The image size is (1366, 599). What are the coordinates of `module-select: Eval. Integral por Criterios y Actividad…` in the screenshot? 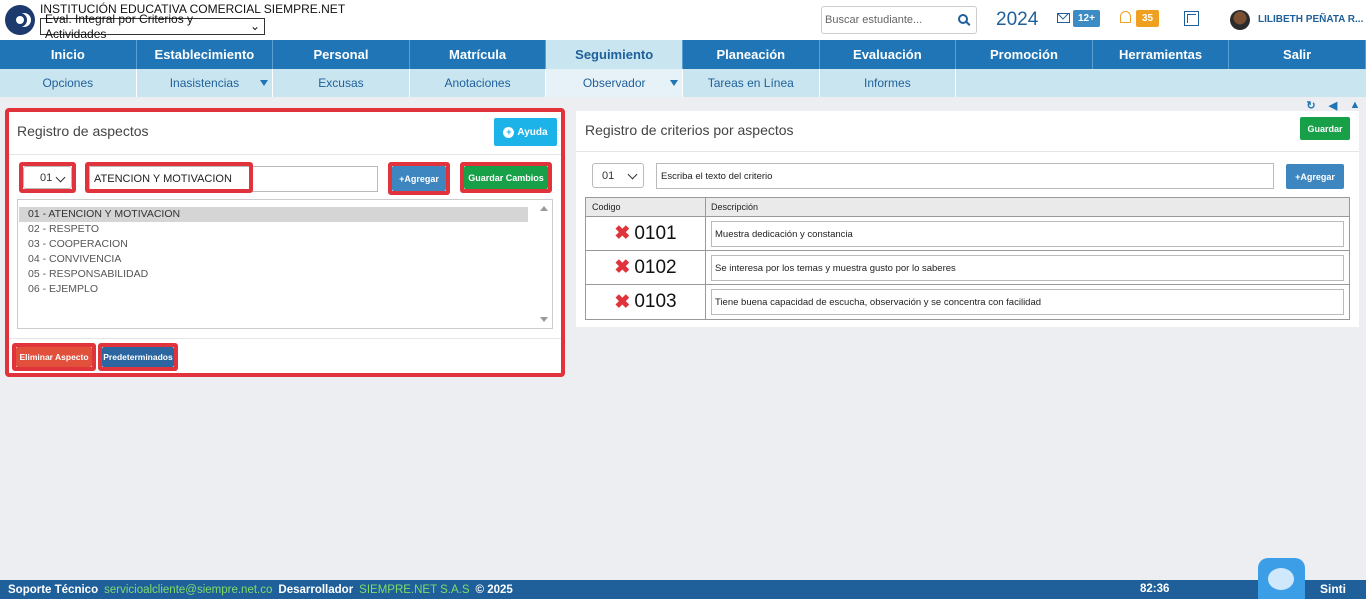 It's located at (152, 26).